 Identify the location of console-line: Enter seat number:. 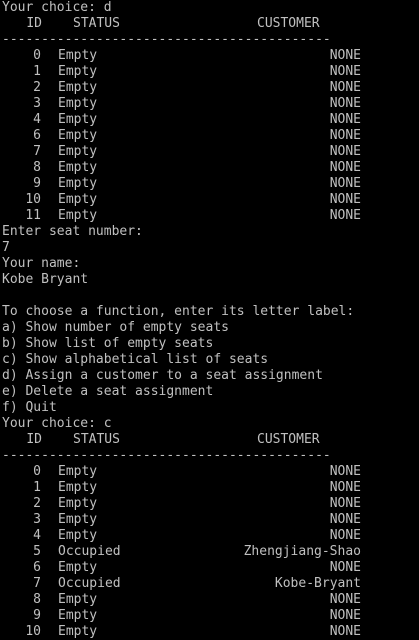
(209, 232).